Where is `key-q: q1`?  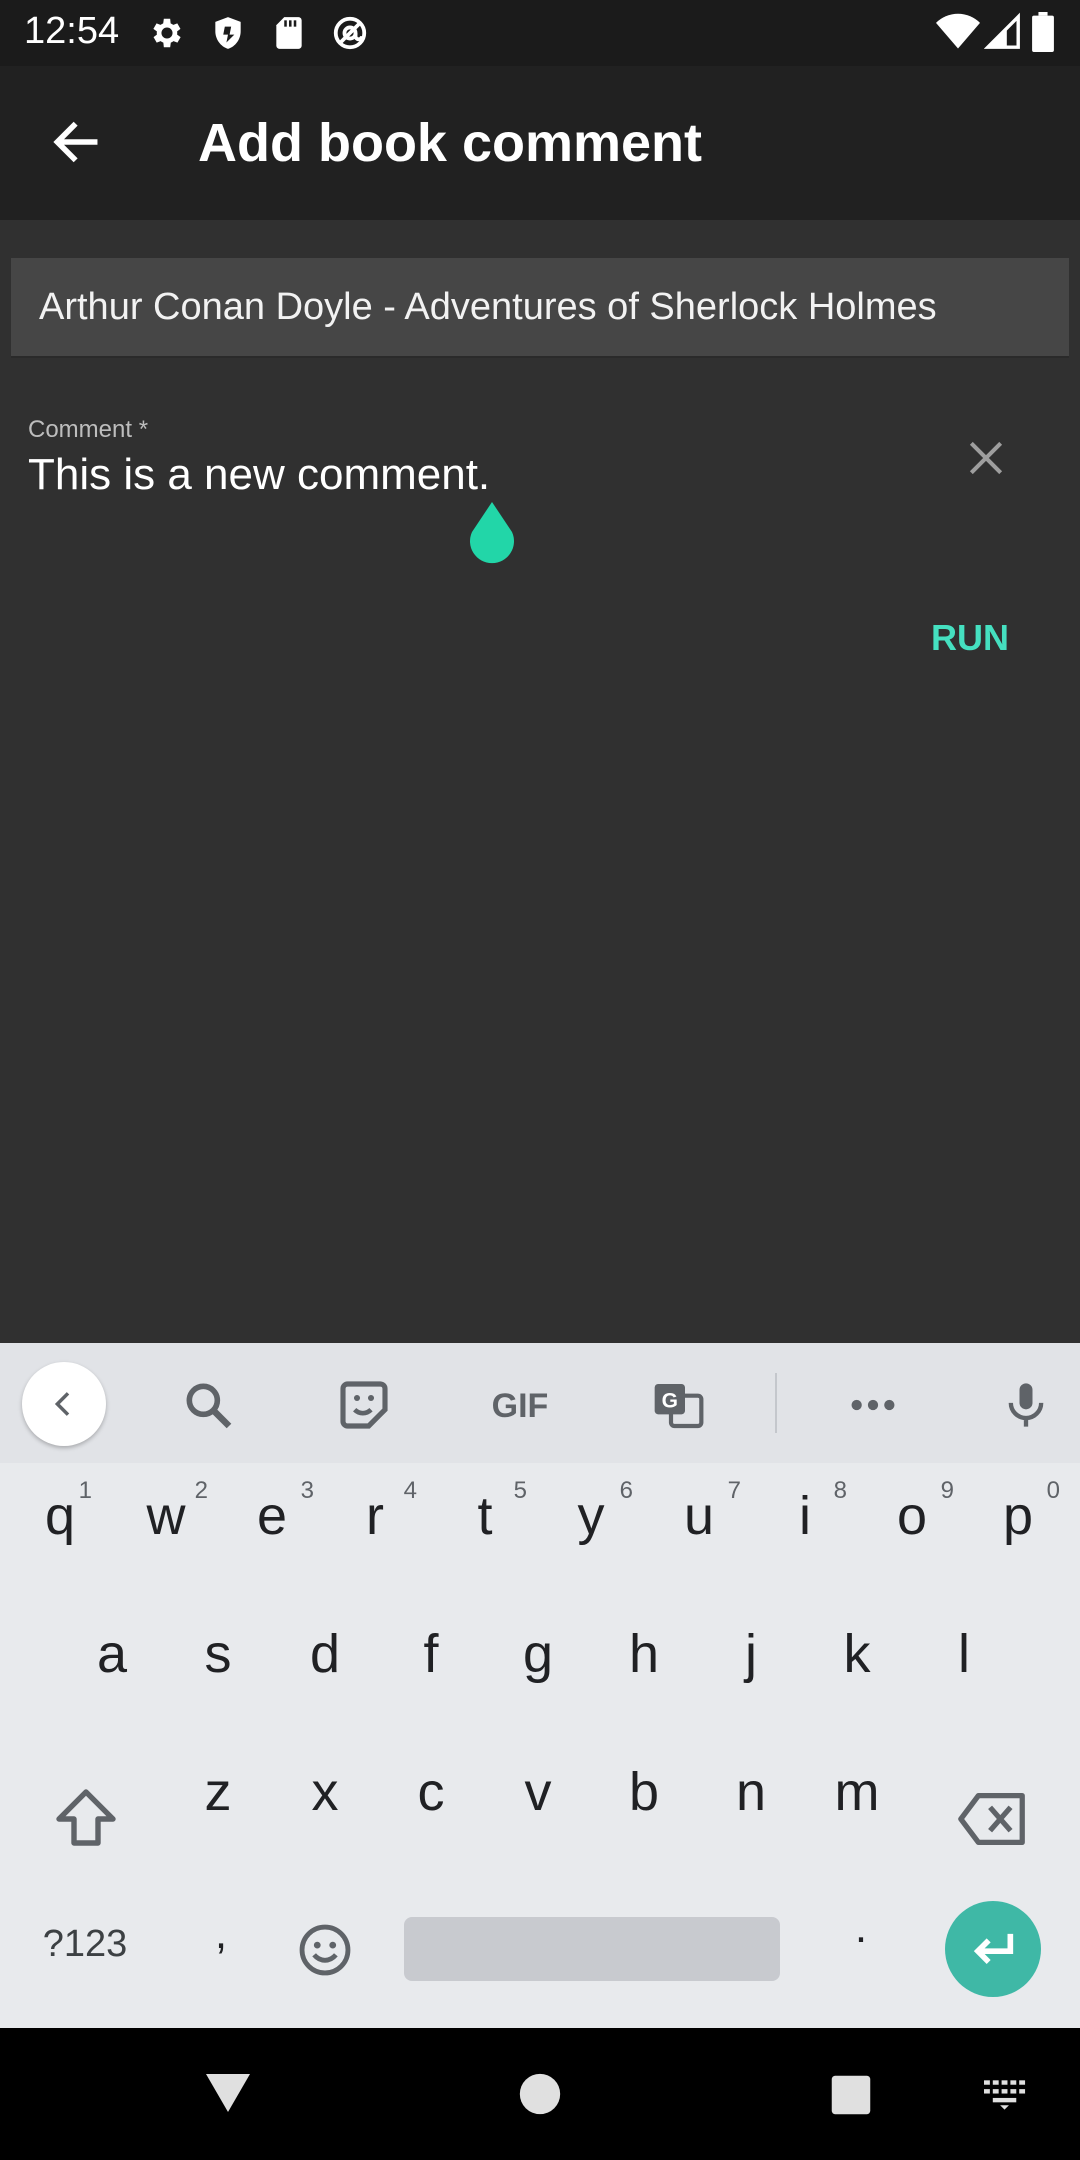
key-q: q1 is located at coordinates (60, 1526).